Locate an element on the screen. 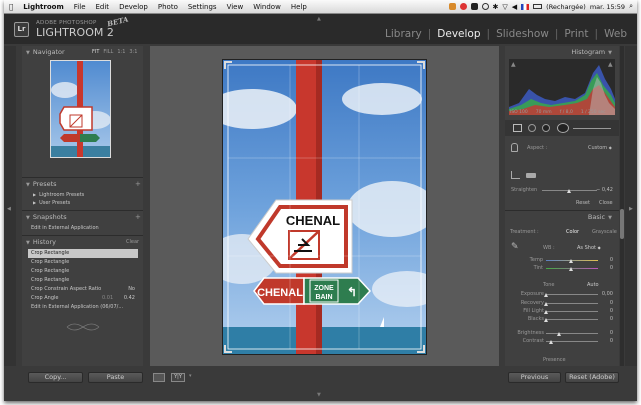 The image size is (641, 405). tint-knob is located at coordinates (571, 269).